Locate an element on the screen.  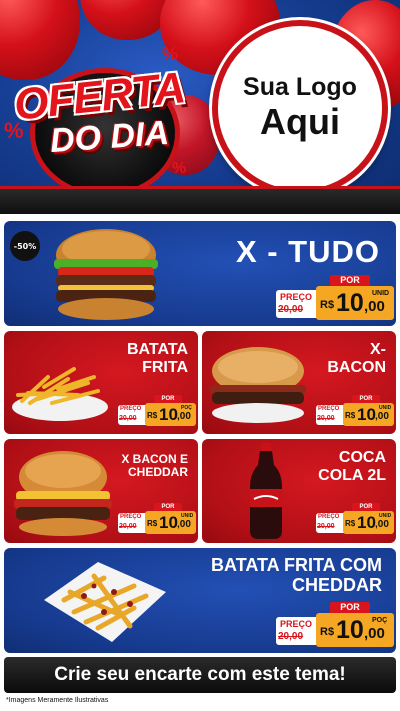
discount-badge: -50% is located at coordinates (25, 246).